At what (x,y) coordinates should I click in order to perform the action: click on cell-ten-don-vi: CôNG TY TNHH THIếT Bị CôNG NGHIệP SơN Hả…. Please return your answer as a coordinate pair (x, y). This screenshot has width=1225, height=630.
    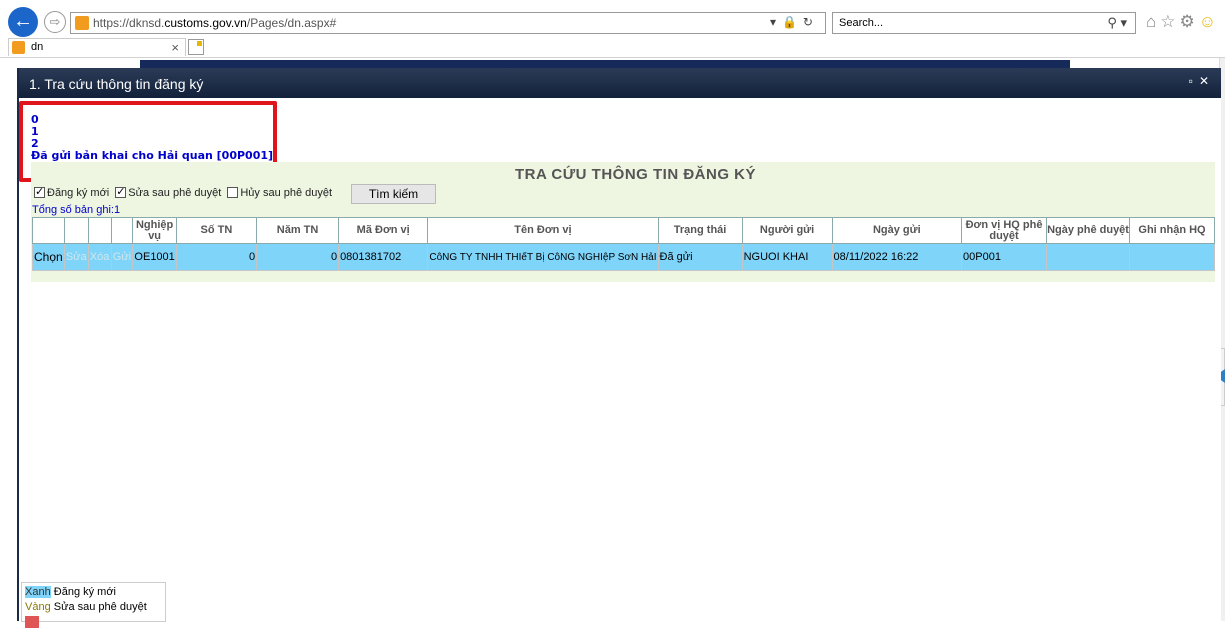
    Looking at the image, I should click on (543, 257).